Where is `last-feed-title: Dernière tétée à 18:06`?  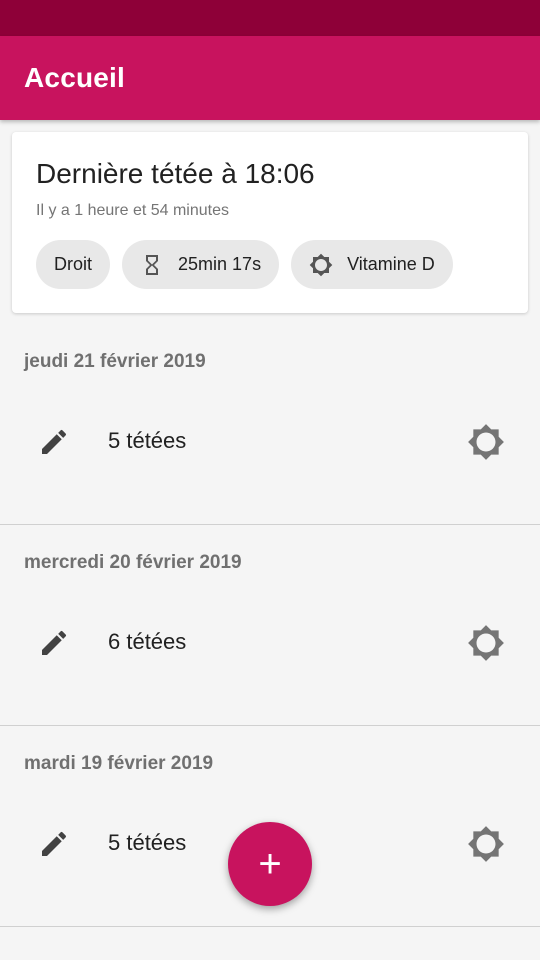
last-feed-title: Dernière tétée à 18:06 is located at coordinates (175, 173).